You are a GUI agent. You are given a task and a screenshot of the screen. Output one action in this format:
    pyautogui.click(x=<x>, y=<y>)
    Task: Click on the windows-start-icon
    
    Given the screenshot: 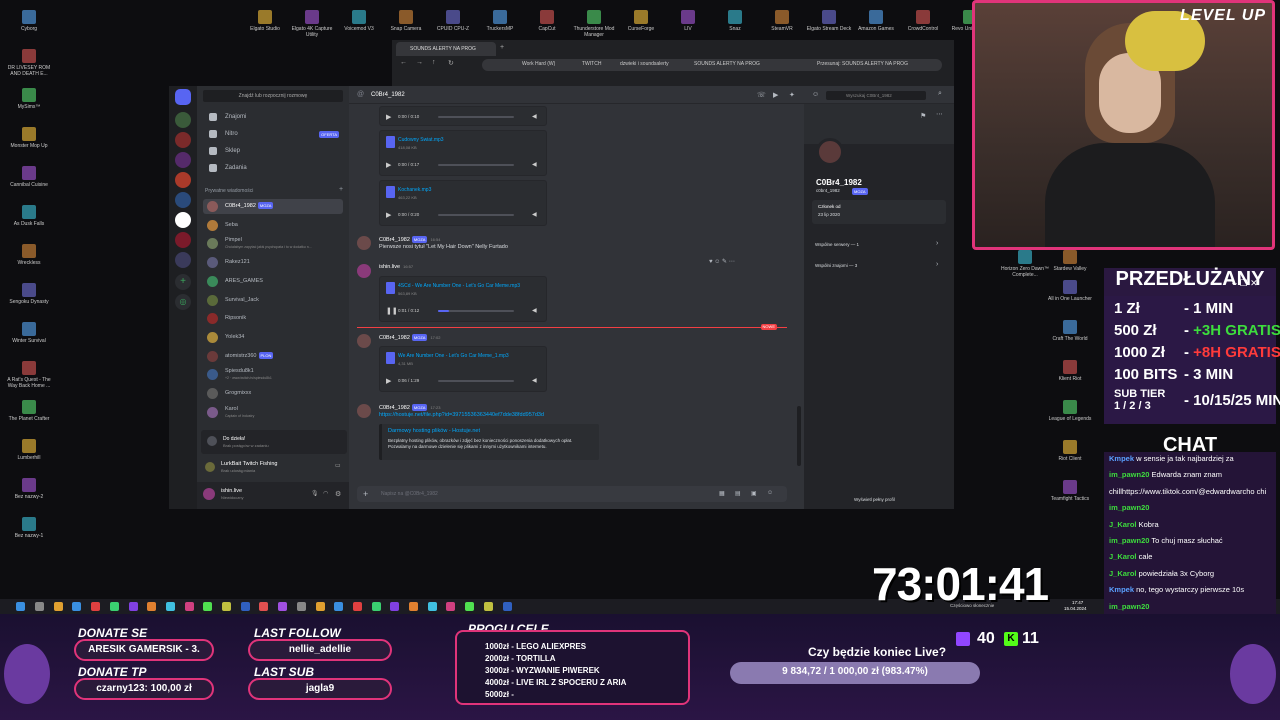 What is the action you would take?
    pyautogui.click(x=20, y=606)
    